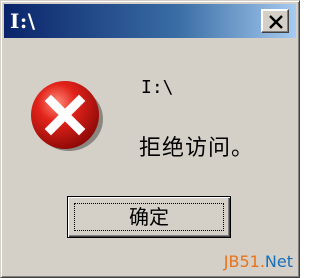 The width and height of the screenshot is (320, 278). What do you see at coordinates (67, 116) in the screenshot?
I see `error-icon` at bounding box center [67, 116].